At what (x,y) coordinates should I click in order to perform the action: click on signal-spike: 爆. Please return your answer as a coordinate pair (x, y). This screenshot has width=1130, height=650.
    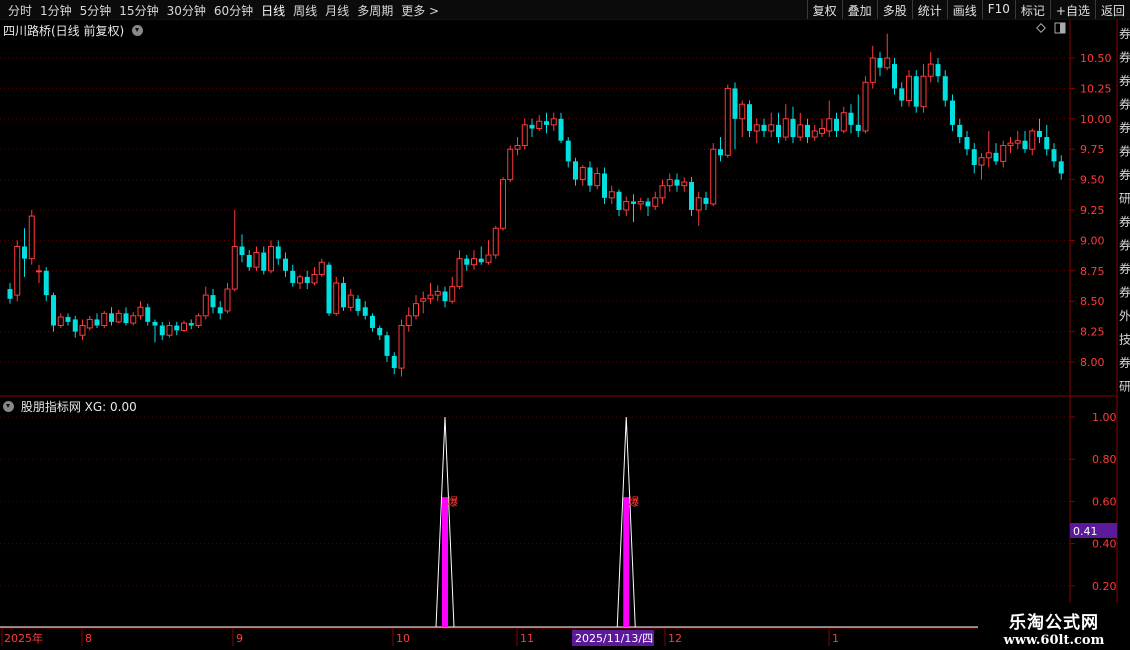
    Looking at the image, I should click on (446, 522).